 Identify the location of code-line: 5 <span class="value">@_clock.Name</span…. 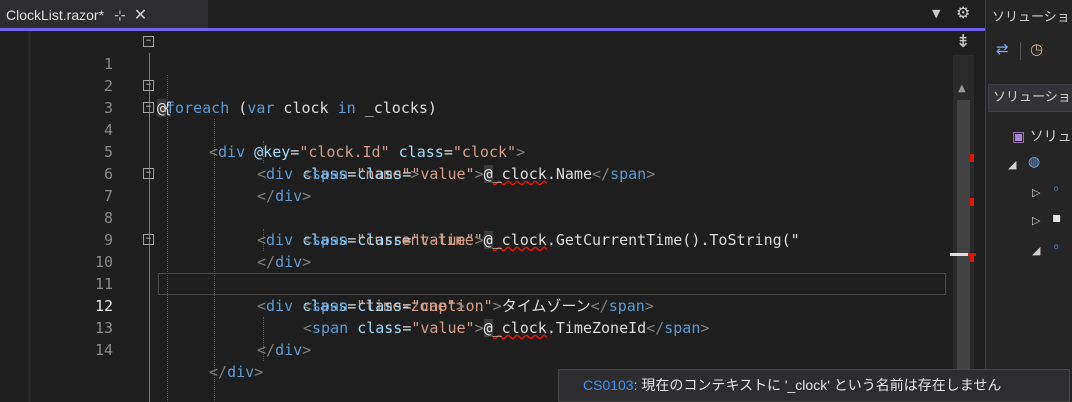
(474, 151).